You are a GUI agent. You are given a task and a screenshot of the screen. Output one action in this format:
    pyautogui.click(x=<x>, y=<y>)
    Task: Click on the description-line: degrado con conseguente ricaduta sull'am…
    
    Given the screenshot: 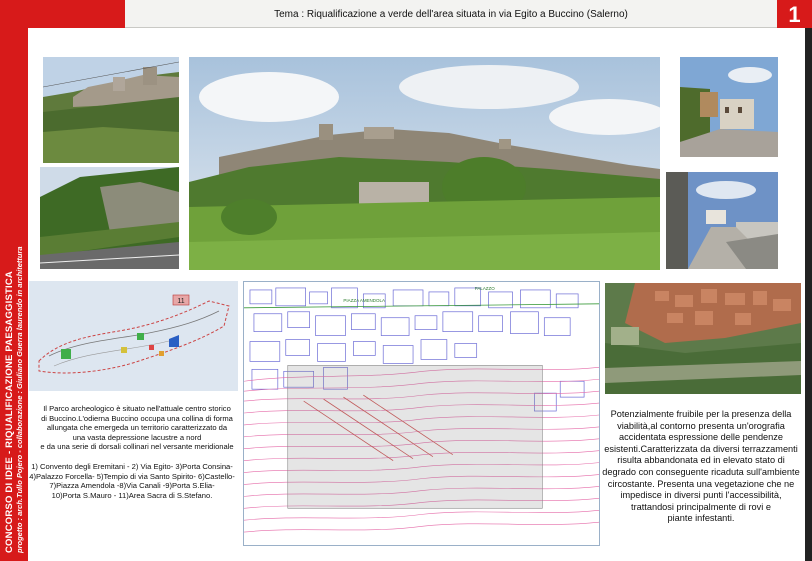 What is the action you would take?
    pyautogui.click(x=701, y=471)
    